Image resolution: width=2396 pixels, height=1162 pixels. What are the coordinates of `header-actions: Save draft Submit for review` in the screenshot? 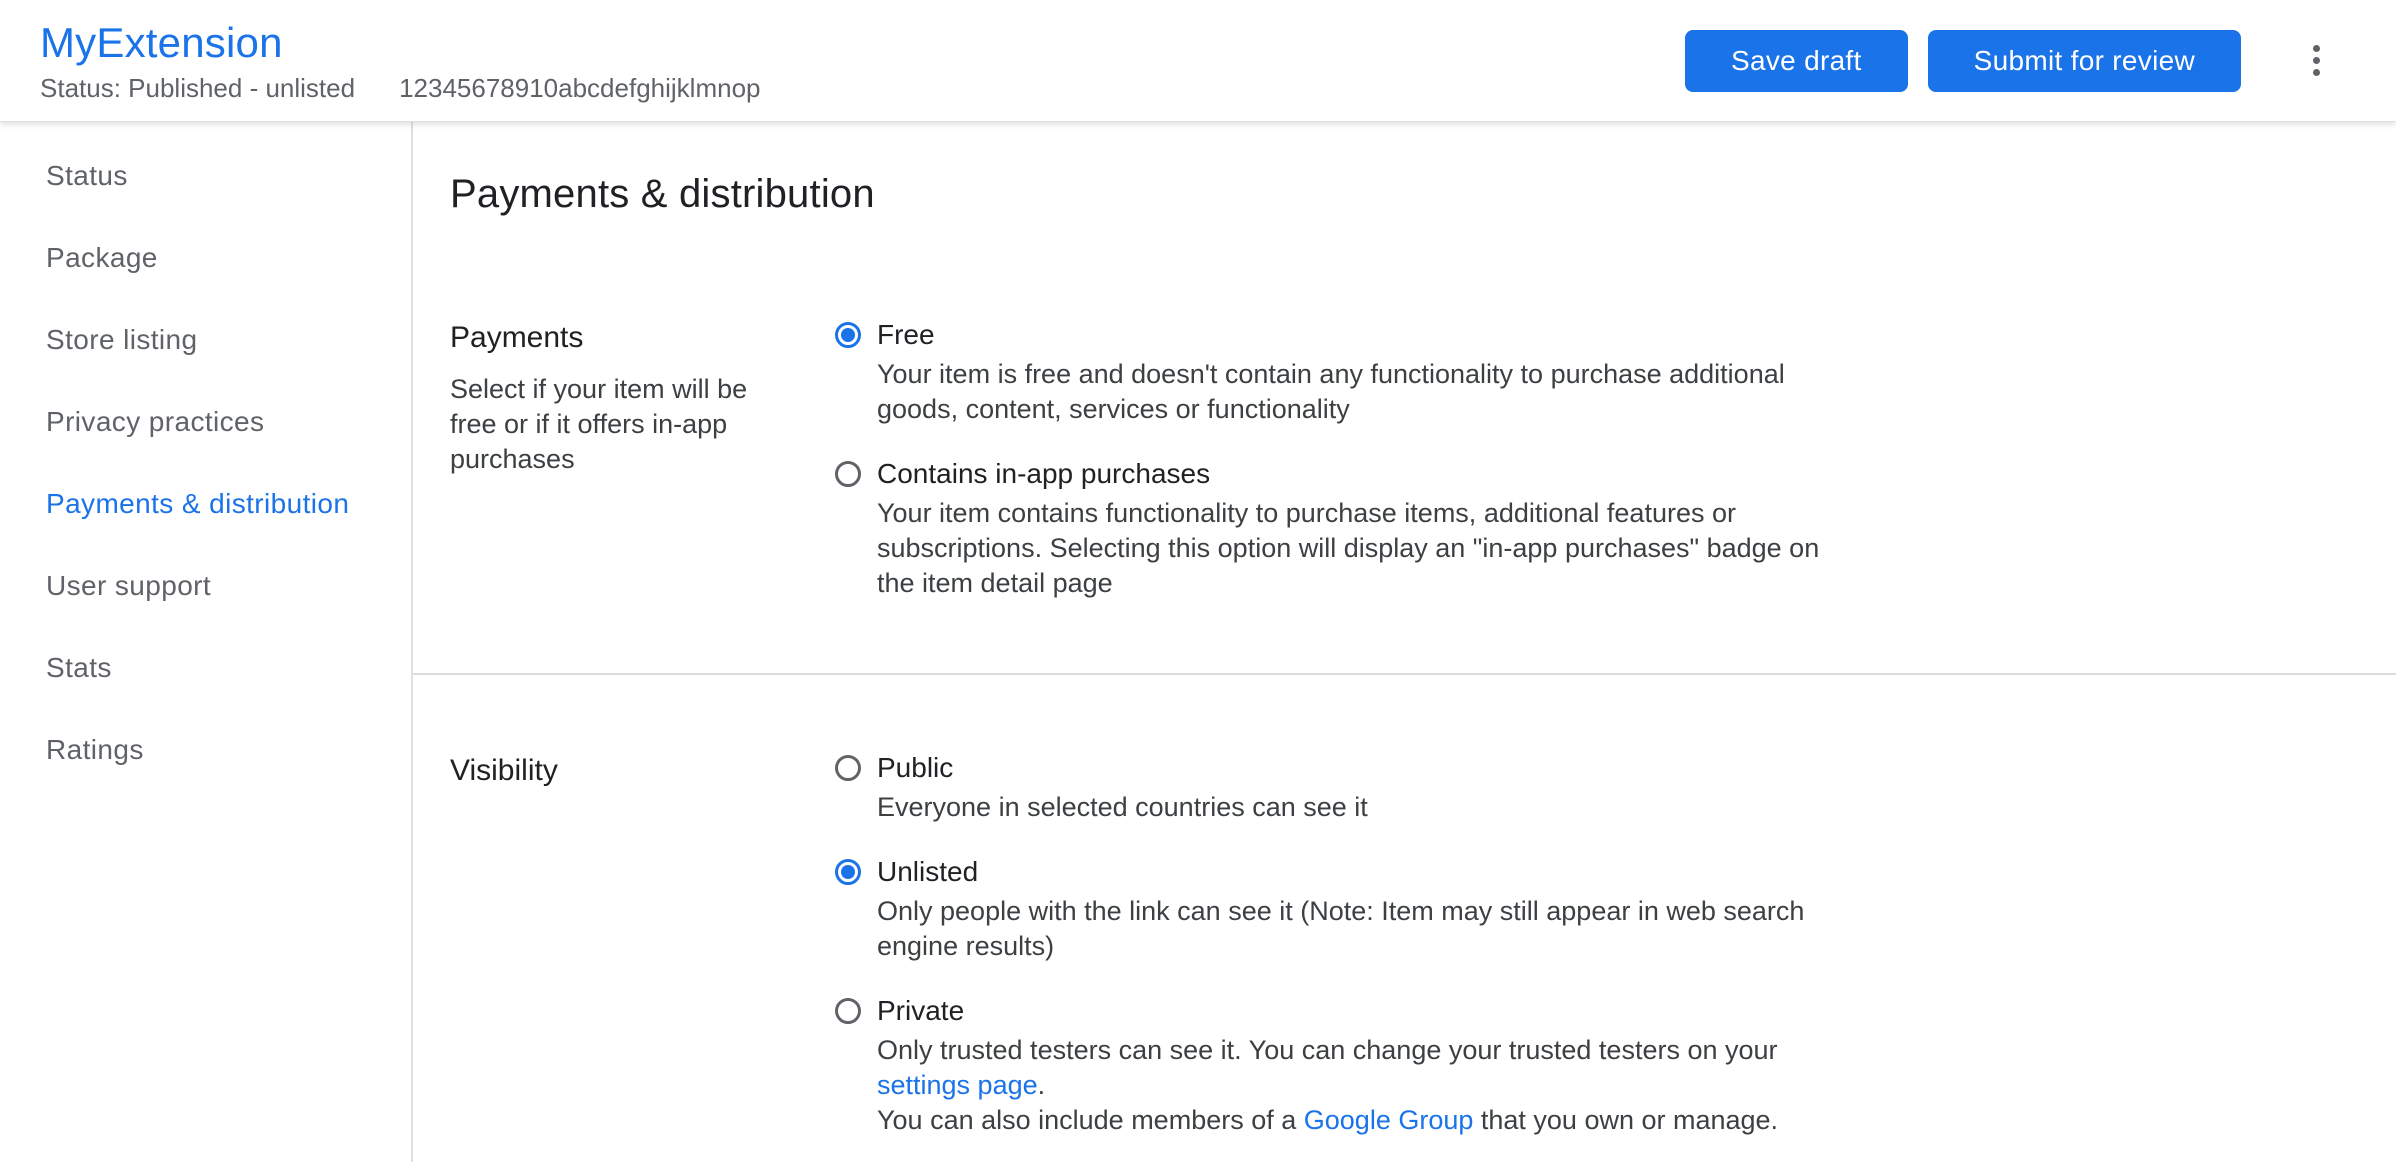 It's located at (1997, 60).